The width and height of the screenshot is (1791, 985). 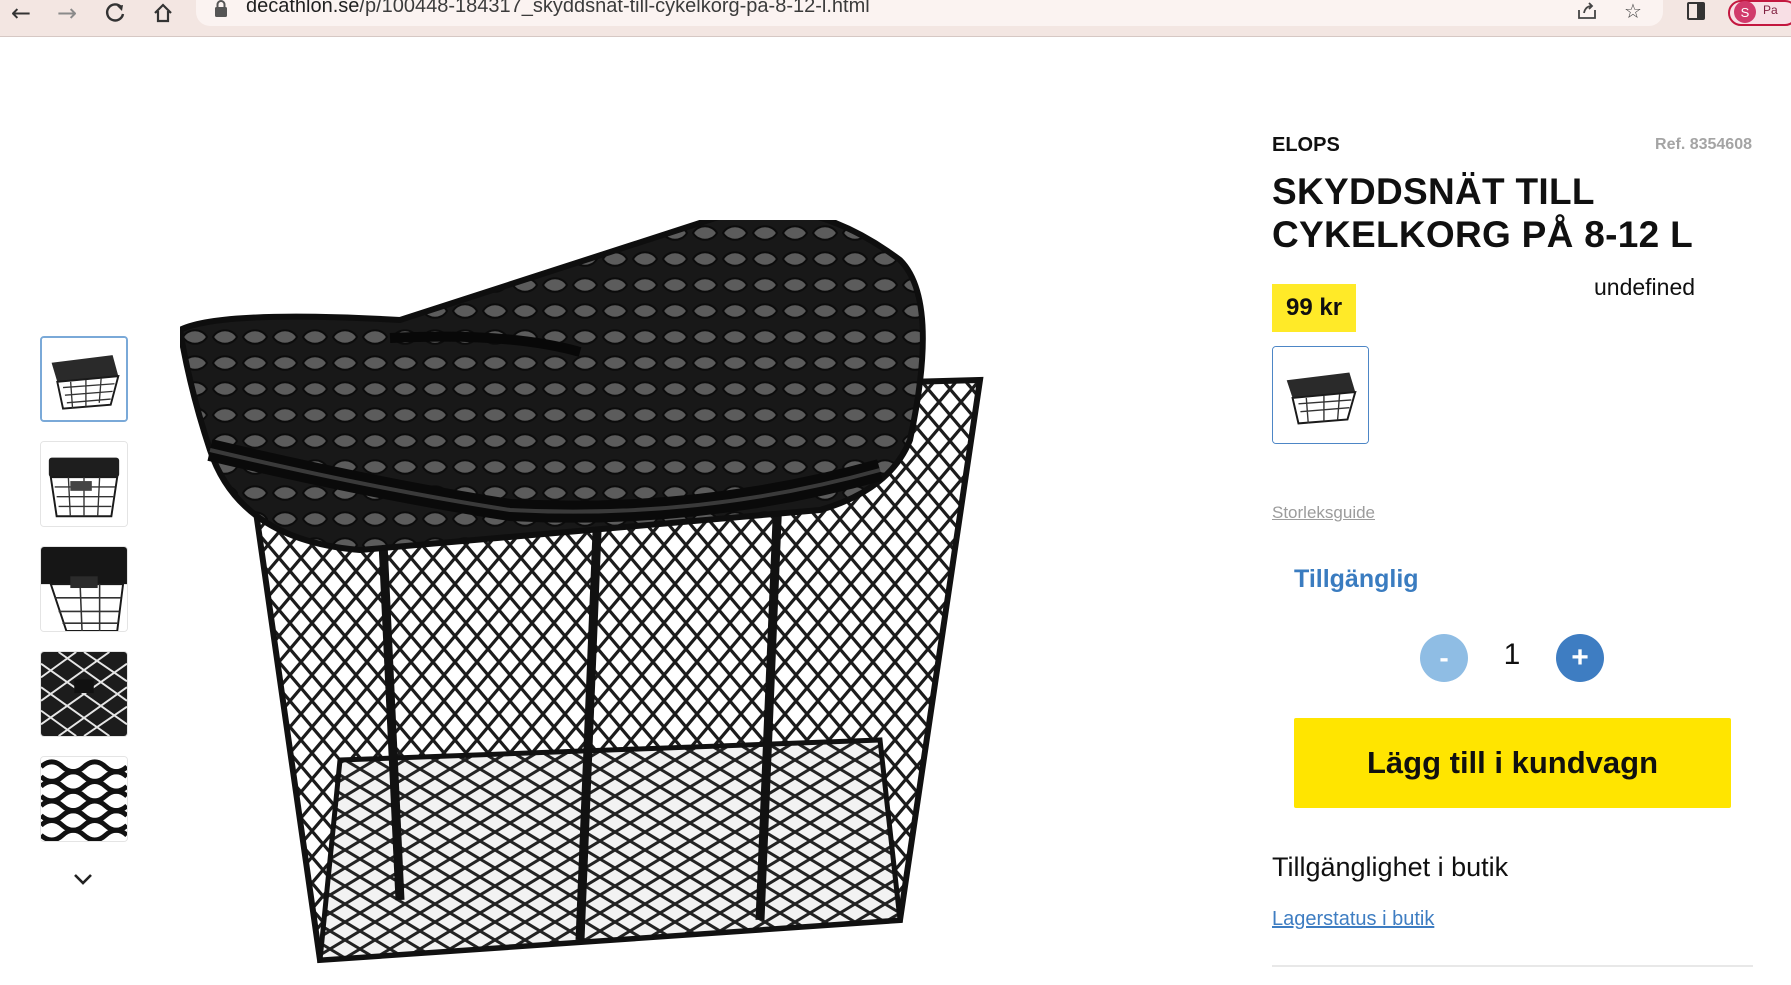 I want to click on add-to-cart-button: Lägg till i kundvagn, so click(x=1512, y=763).